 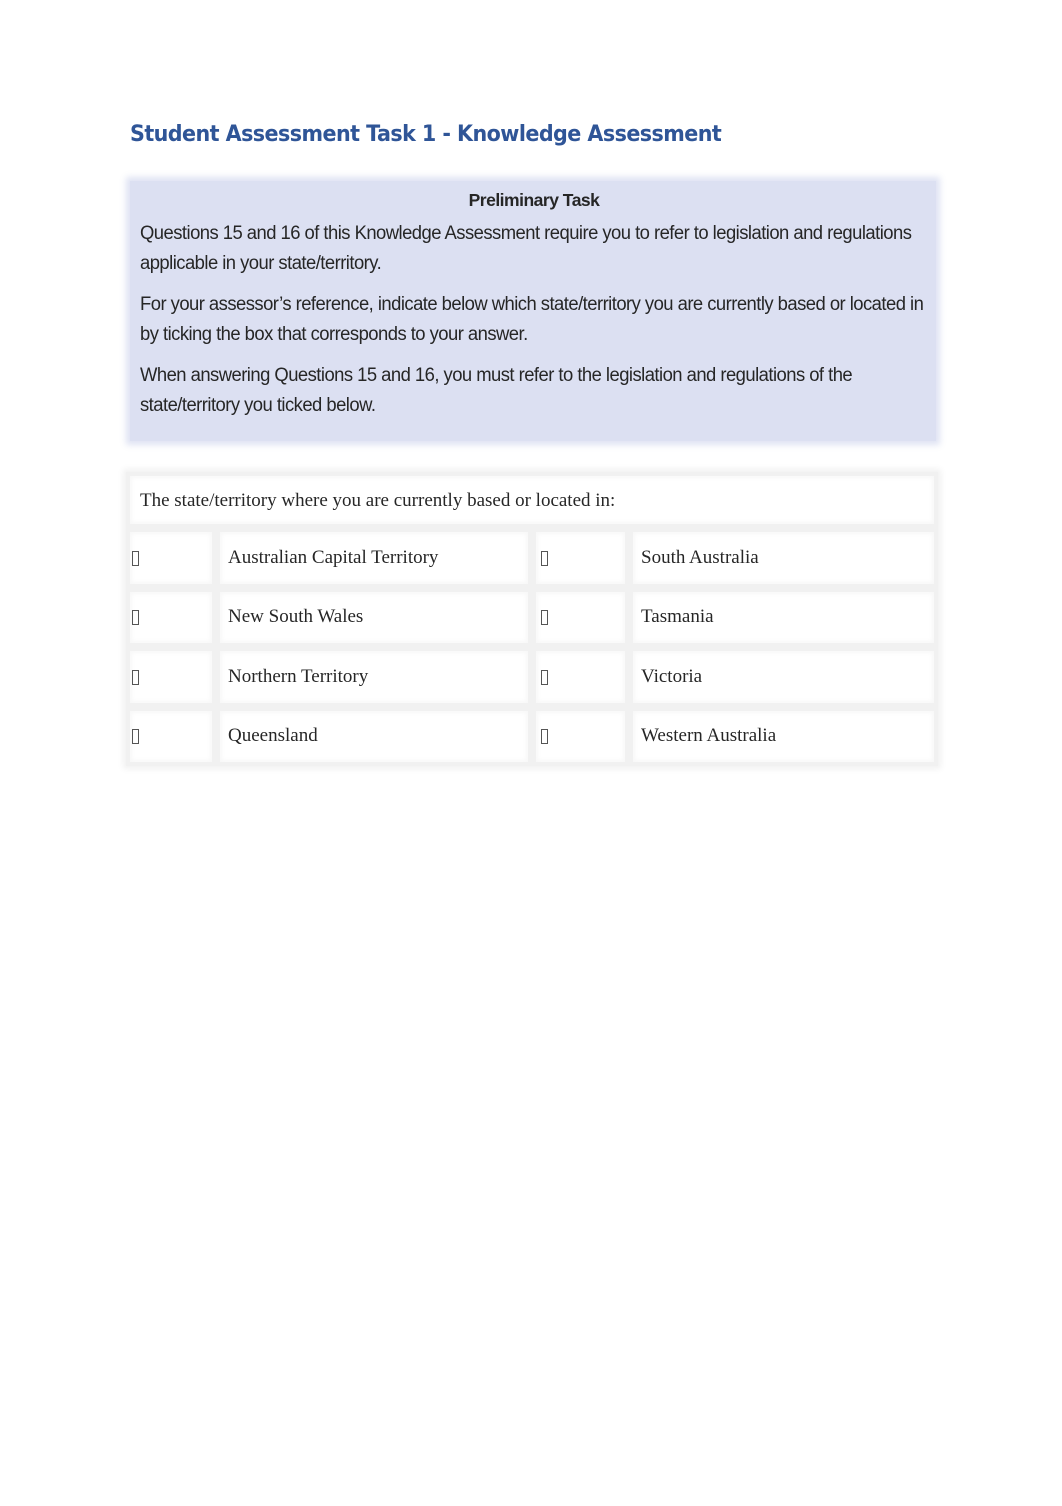 I want to click on state-option-nsw: New South Wales, so click(x=374, y=617).